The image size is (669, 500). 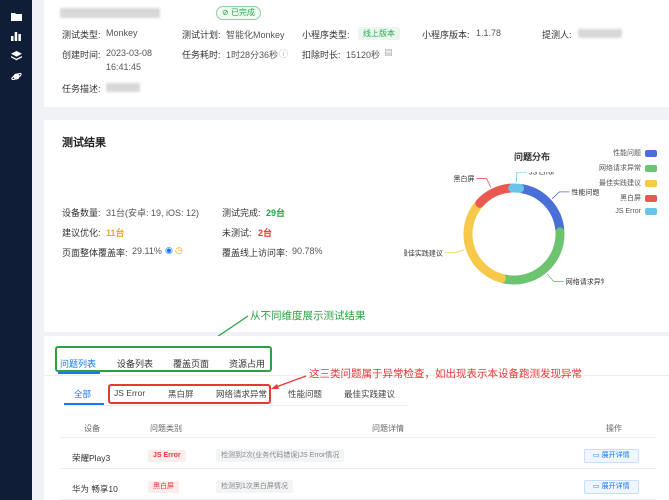 What do you see at coordinates (153, 213) in the screenshot?
I see `value-device-count: 31台(安卓: 19, iOS: 12)` at bounding box center [153, 213].